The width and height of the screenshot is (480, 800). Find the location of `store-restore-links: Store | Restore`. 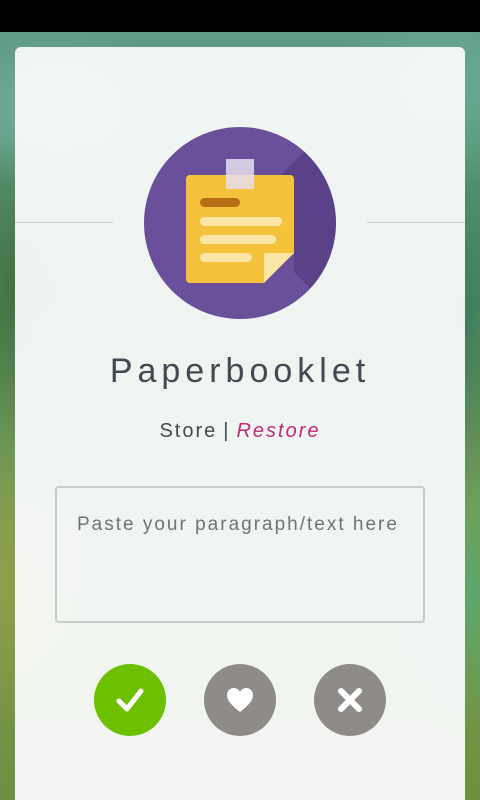

store-restore-links: Store | Restore is located at coordinates (240, 431).